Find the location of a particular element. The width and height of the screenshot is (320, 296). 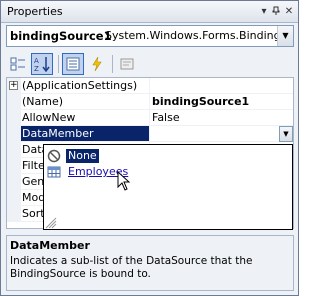

properties-button is located at coordinates (73, 64).